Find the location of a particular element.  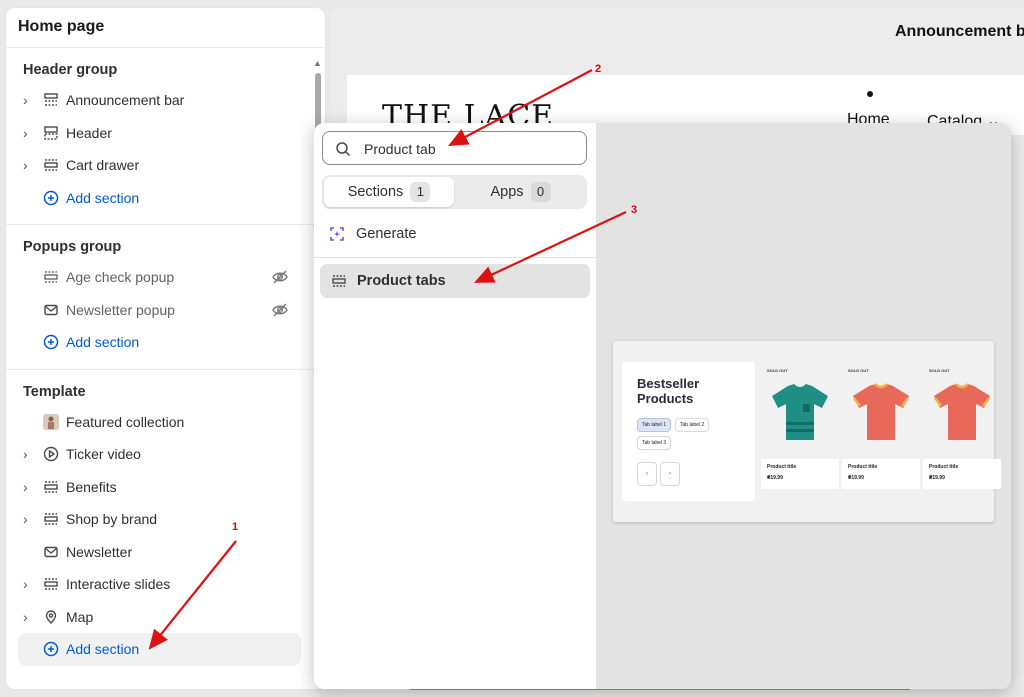

sidebar-item-ticker-video: › Ticker video is located at coordinates (165, 454).